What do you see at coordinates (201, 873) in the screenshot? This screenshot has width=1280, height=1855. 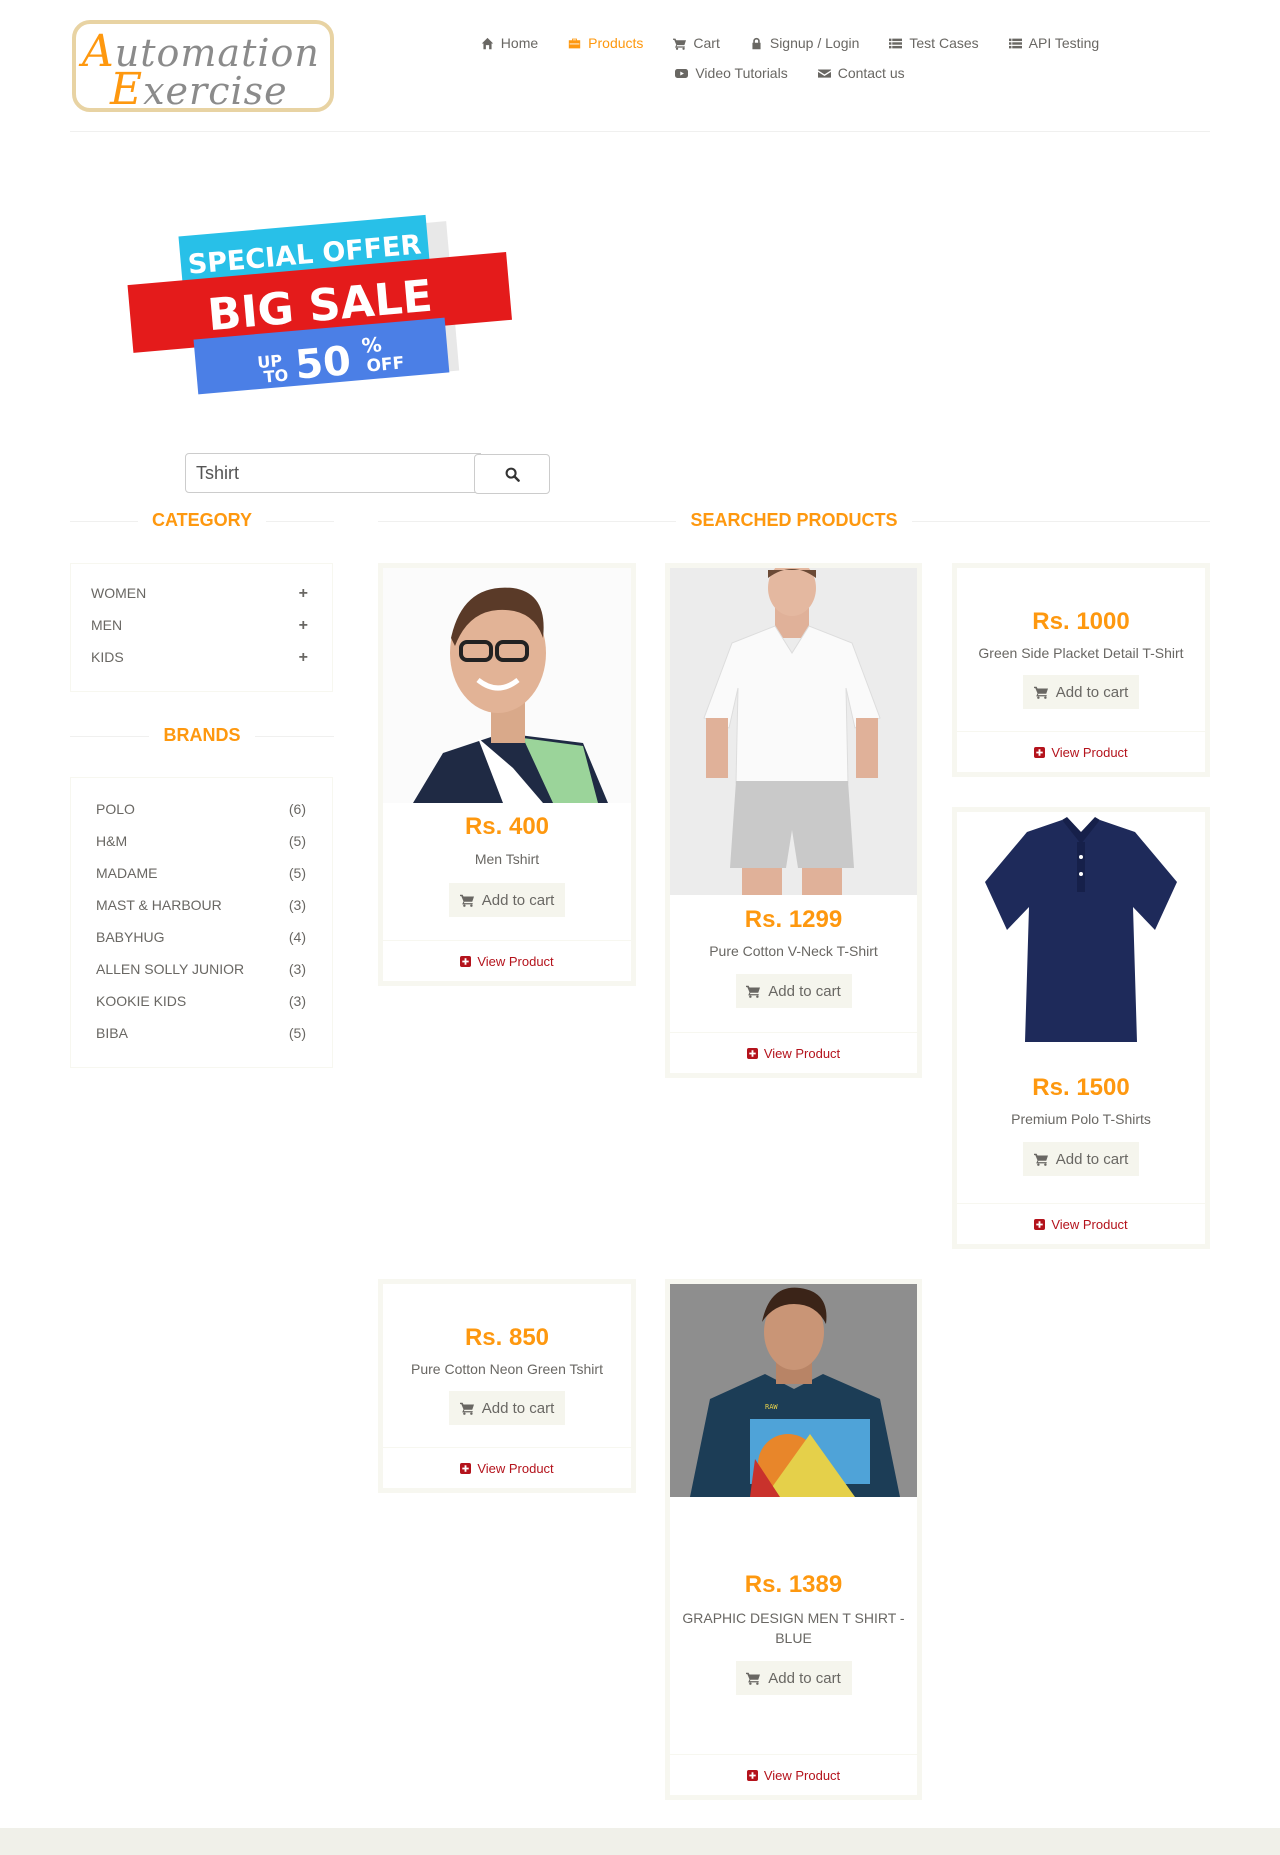 I see `brand-item-madame: MADAME (5)` at bounding box center [201, 873].